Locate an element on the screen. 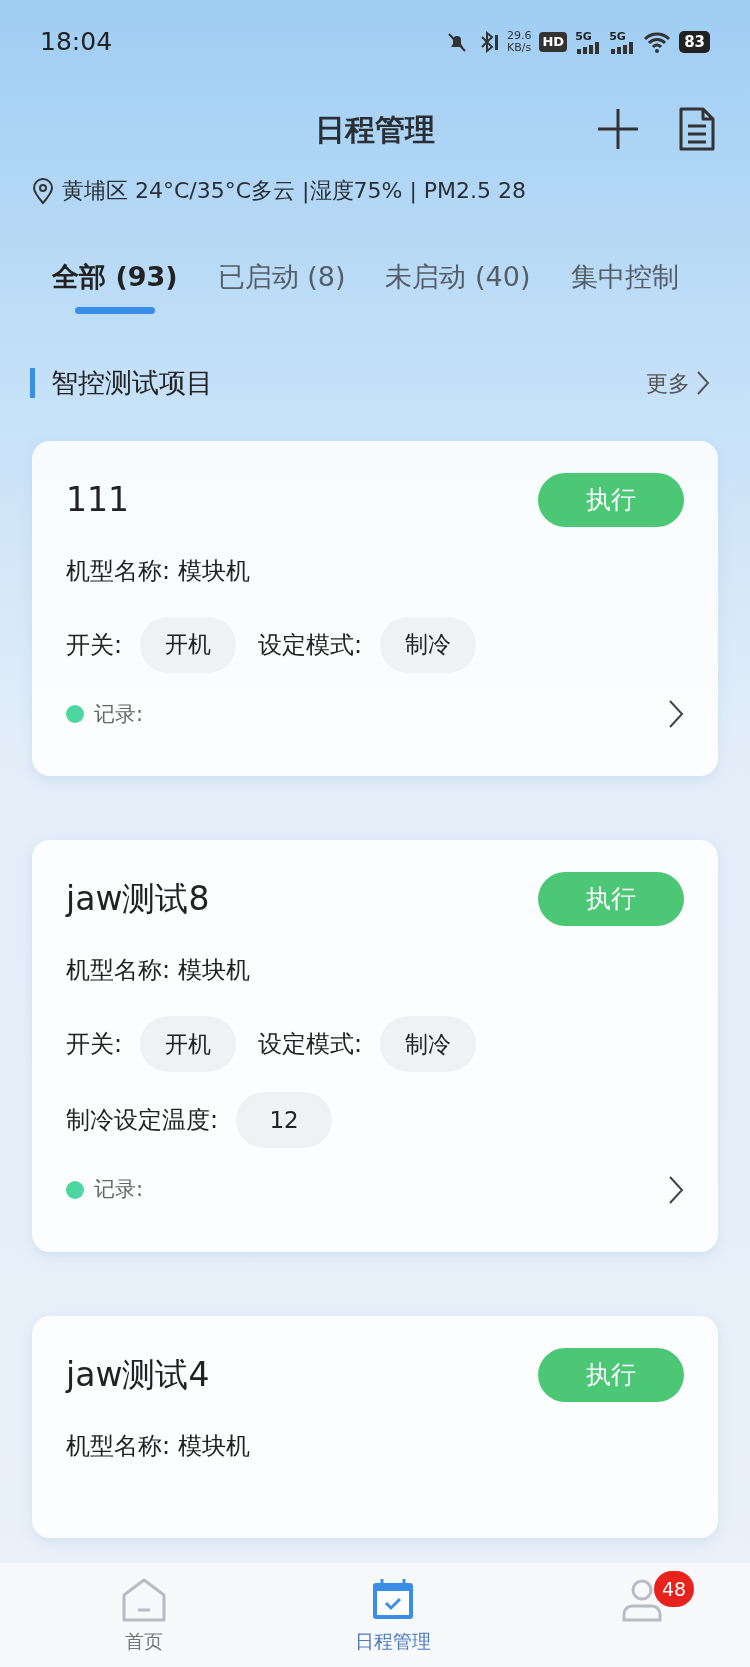 Image resolution: width=750 pixels, height=1667 pixels. nav-tab: 首页 is located at coordinates (144, 1615).